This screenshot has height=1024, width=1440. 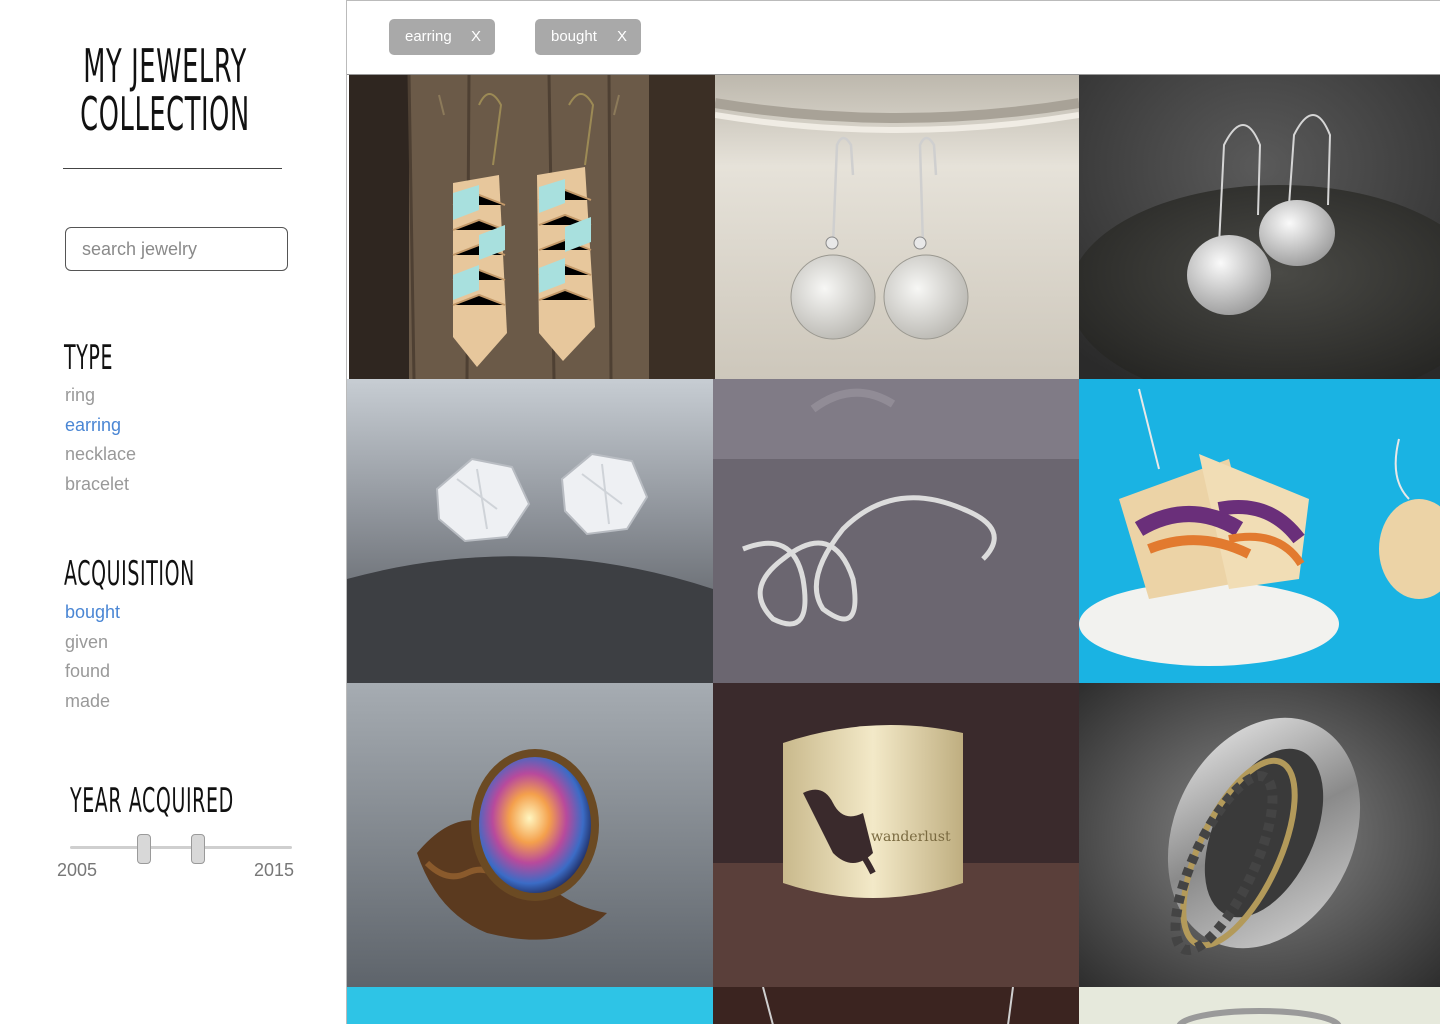 I want to click on filter-tag-label: bought, so click(x=574, y=36).